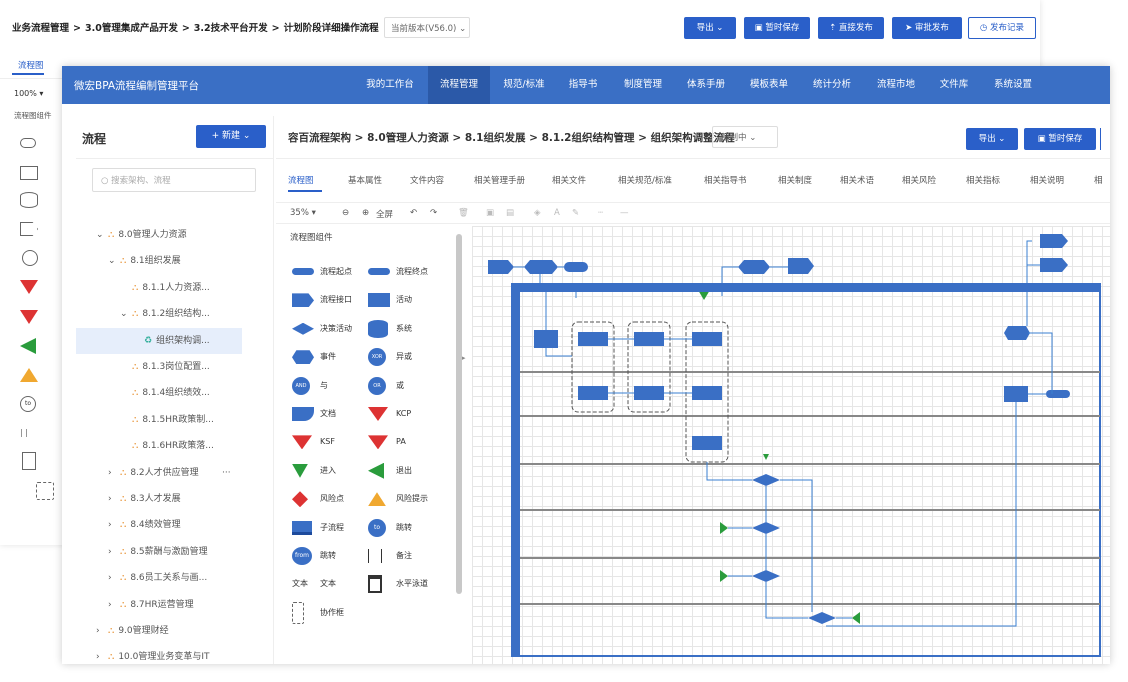 Image resolution: width=1128 pixels, height=682 pixels. What do you see at coordinates (412, 499) in the screenshot?
I see `library-item-label: 风险提示` at bounding box center [412, 499].